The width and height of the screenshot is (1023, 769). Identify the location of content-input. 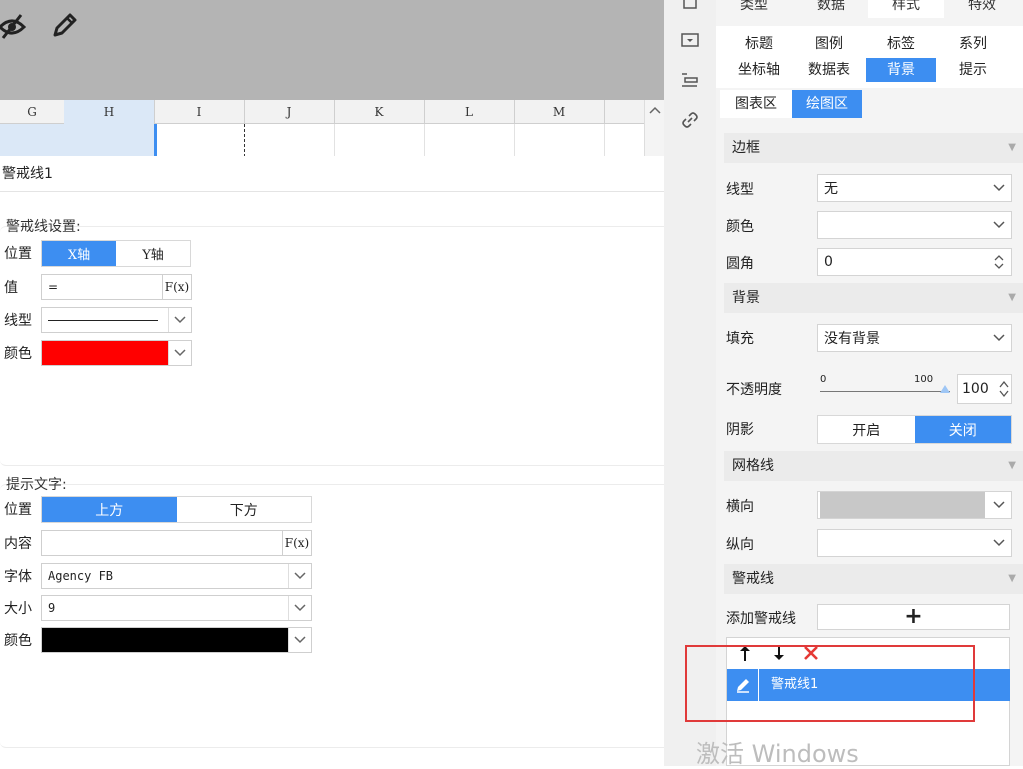
(162, 543).